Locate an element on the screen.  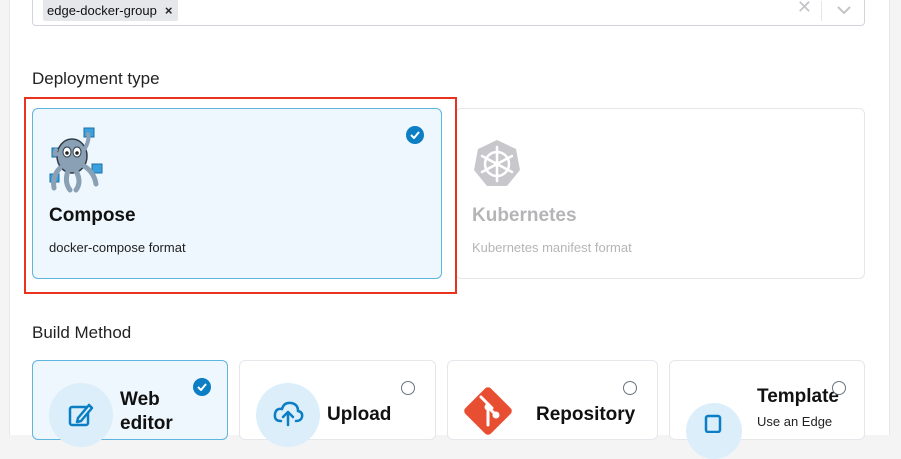
template-icon is located at coordinates (713, 423).